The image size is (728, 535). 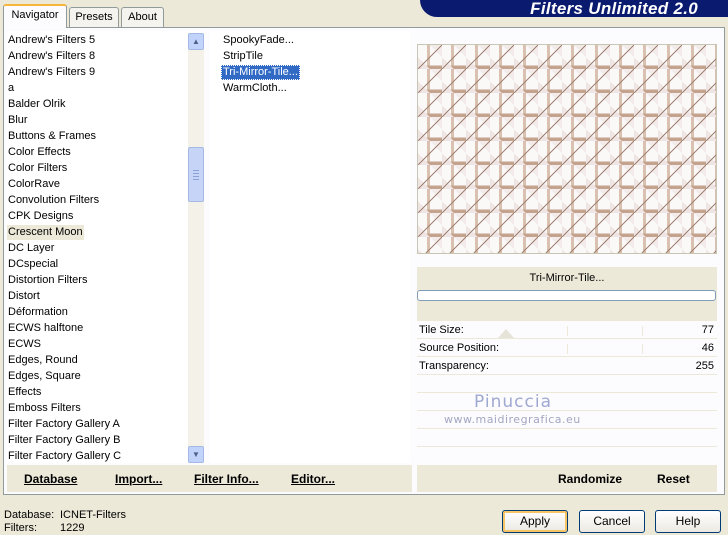 I want to click on category-item: Distort, so click(x=24, y=296).